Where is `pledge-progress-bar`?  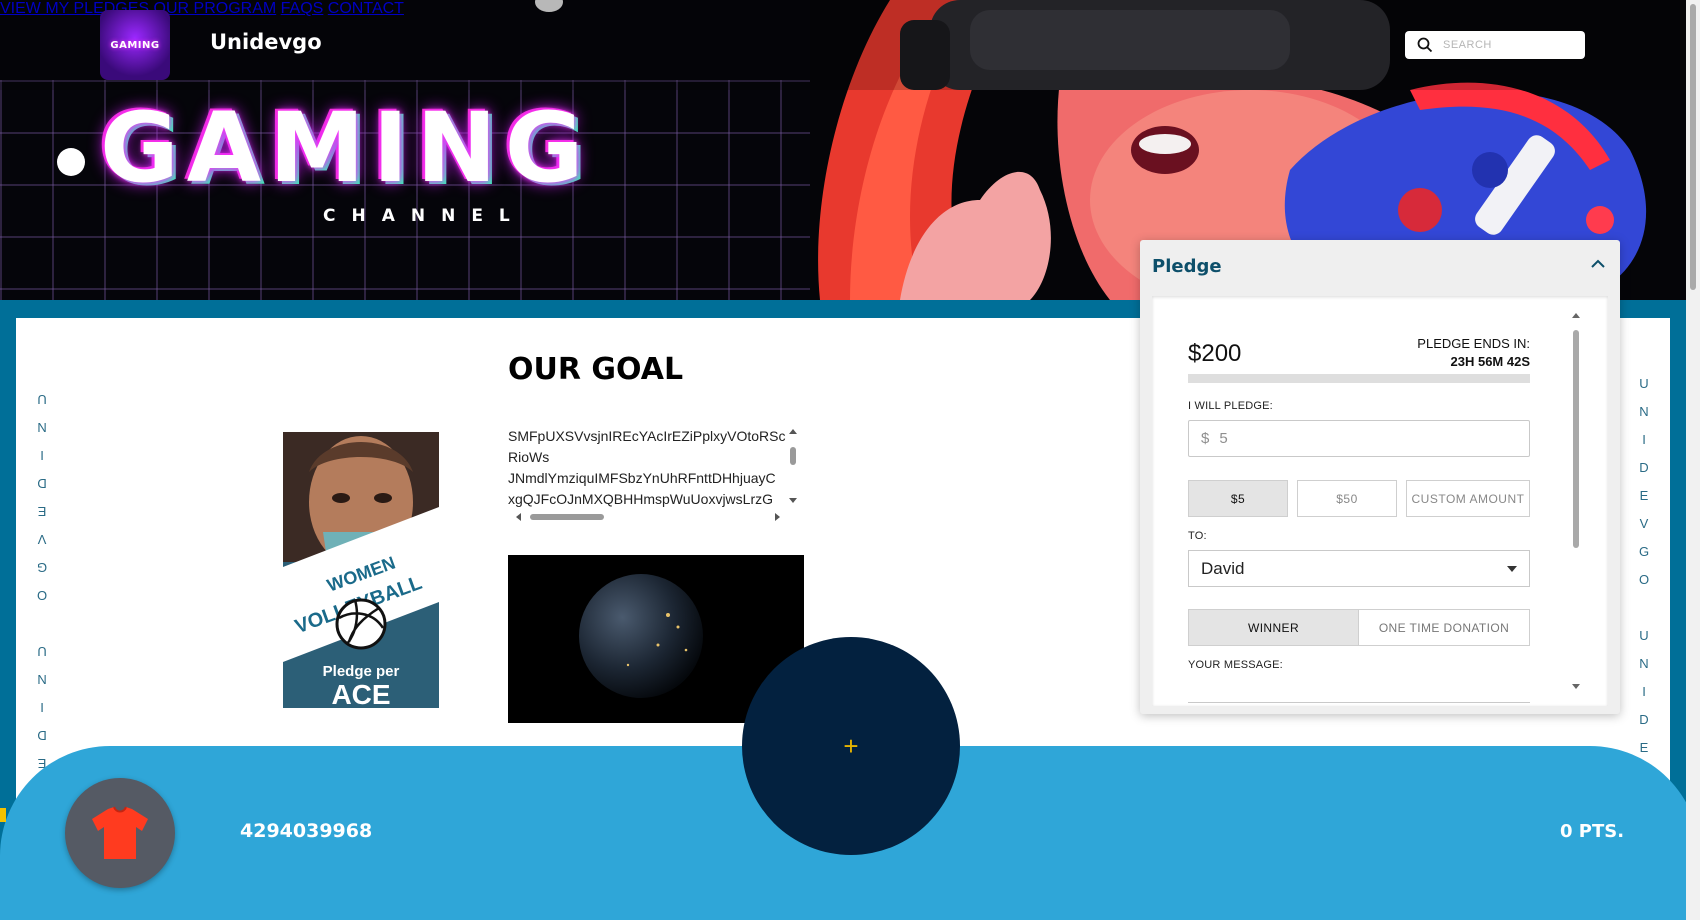
pledge-progress-bar is located at coordinates (1359, 378).